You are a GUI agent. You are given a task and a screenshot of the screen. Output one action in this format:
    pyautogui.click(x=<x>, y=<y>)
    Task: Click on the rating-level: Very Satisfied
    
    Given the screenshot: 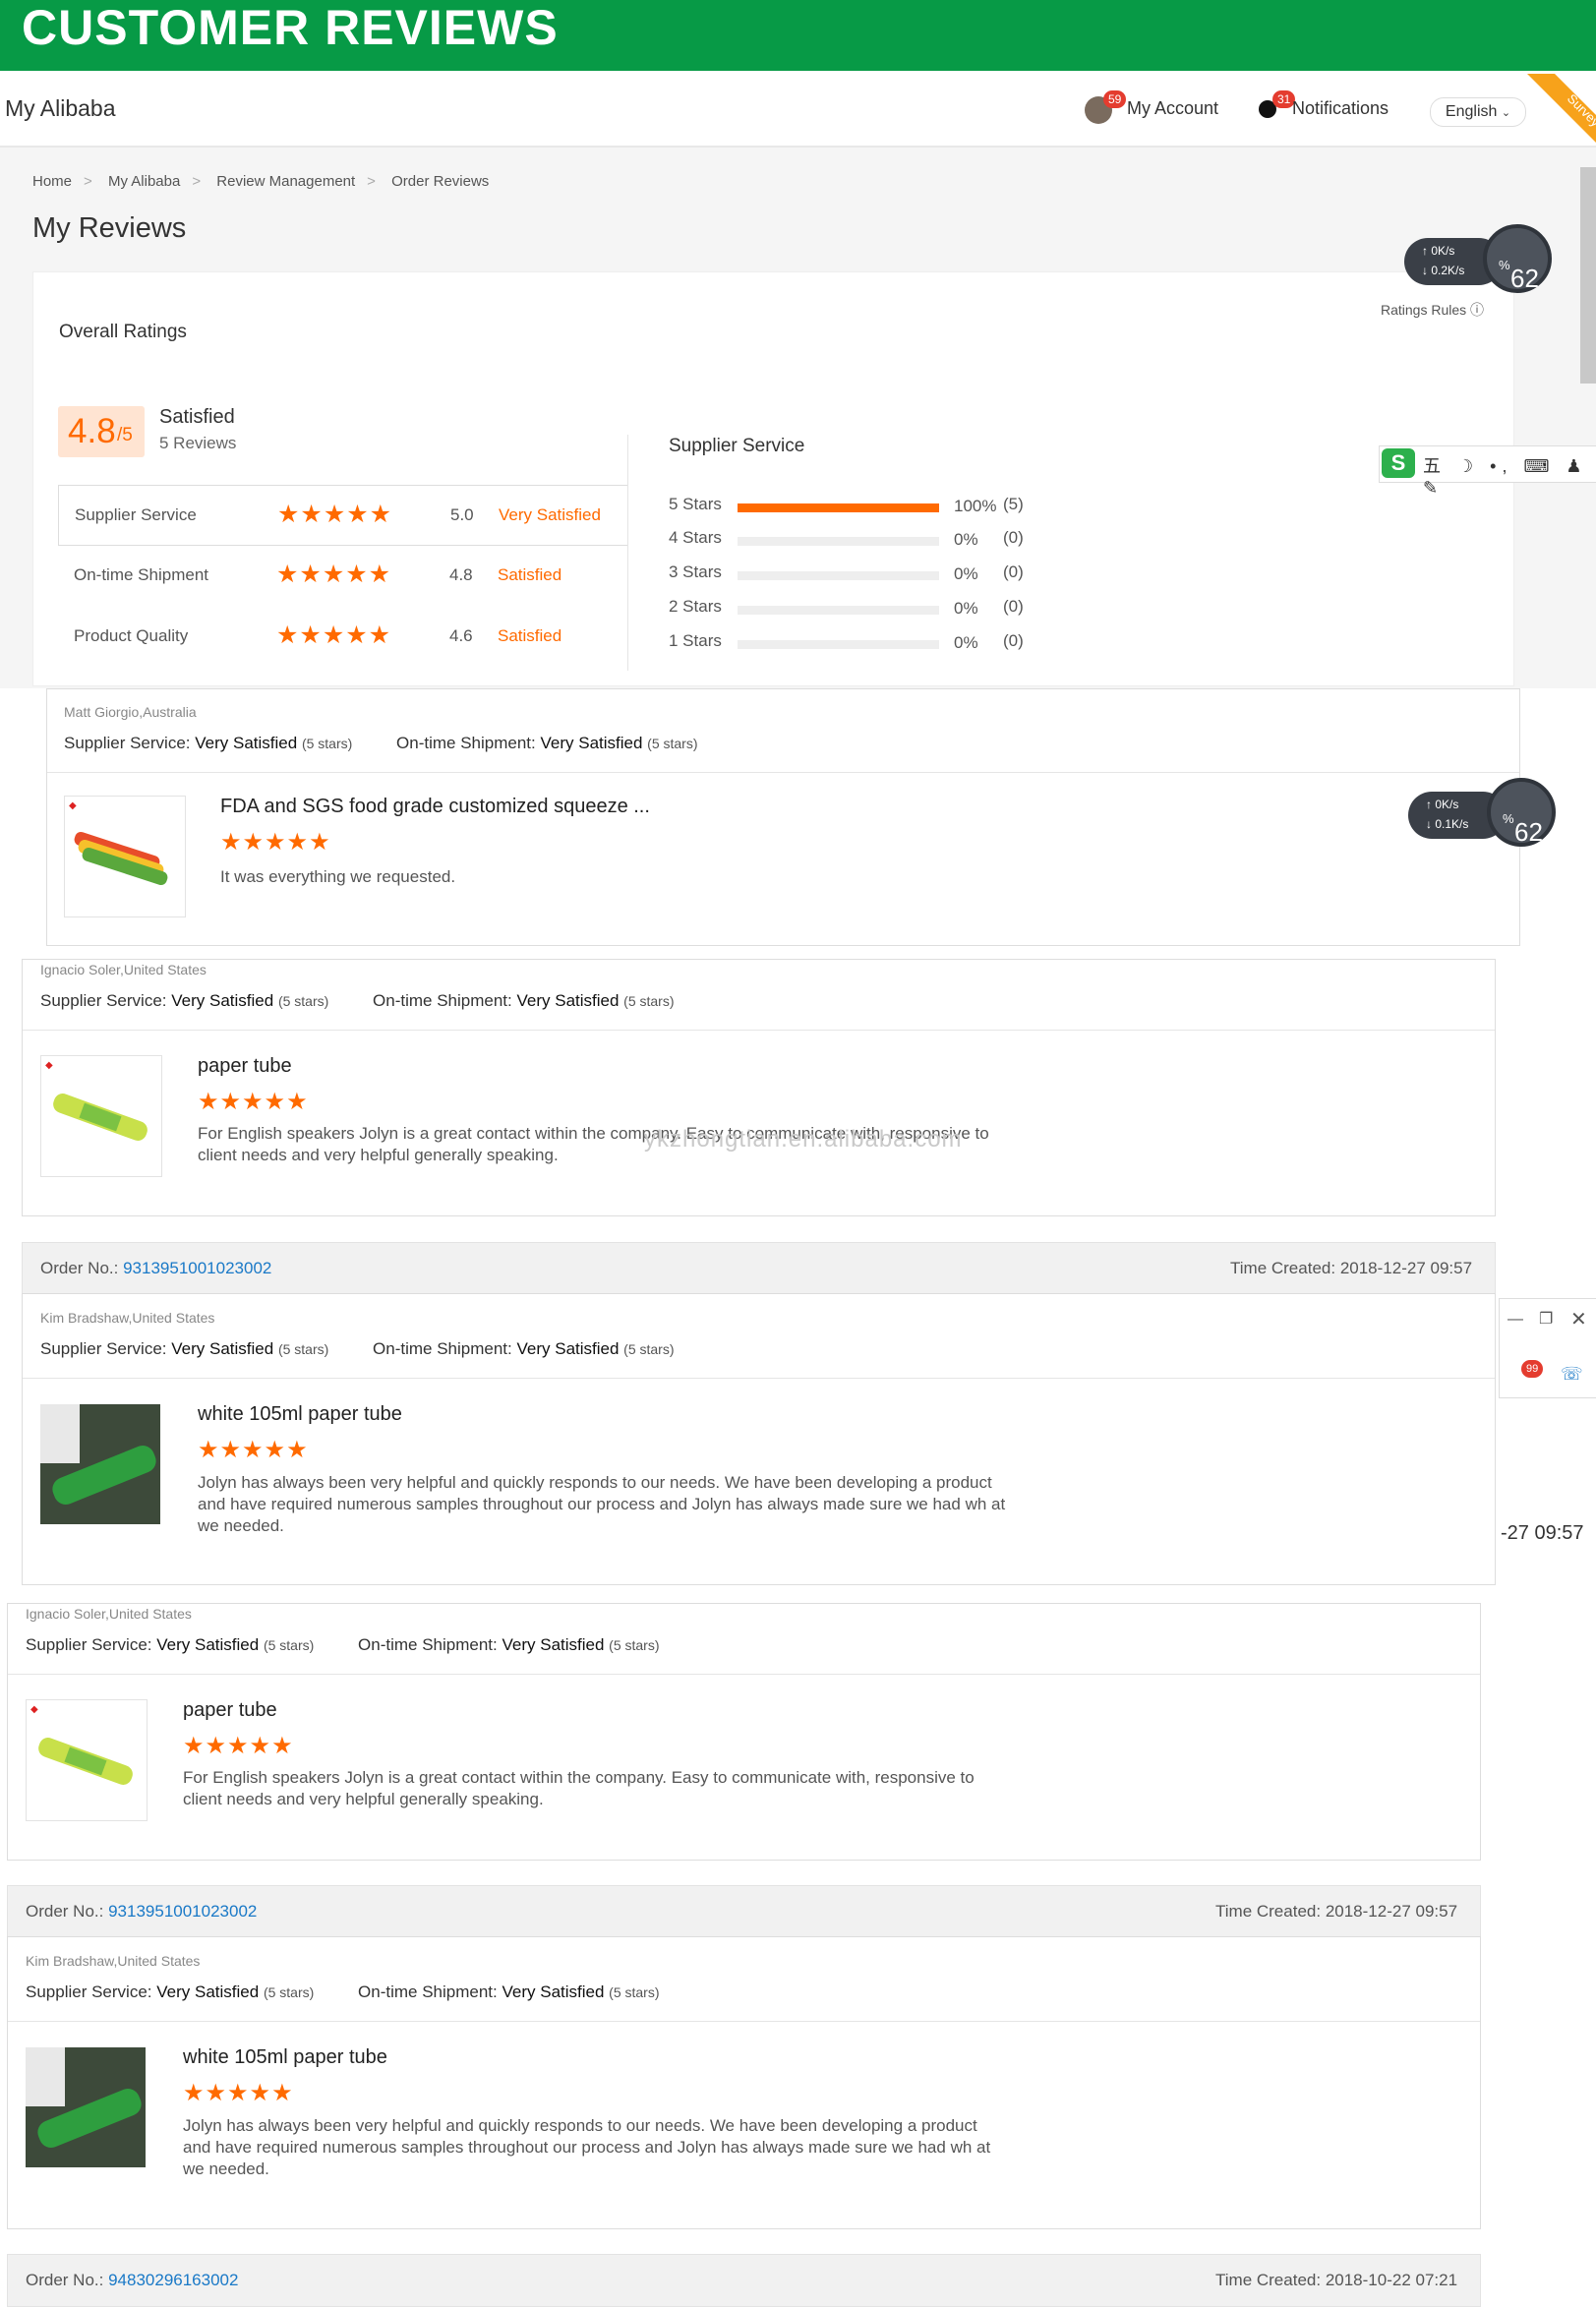 What is the action you would take?
    pyautogui.click(x=550, y=515)
    